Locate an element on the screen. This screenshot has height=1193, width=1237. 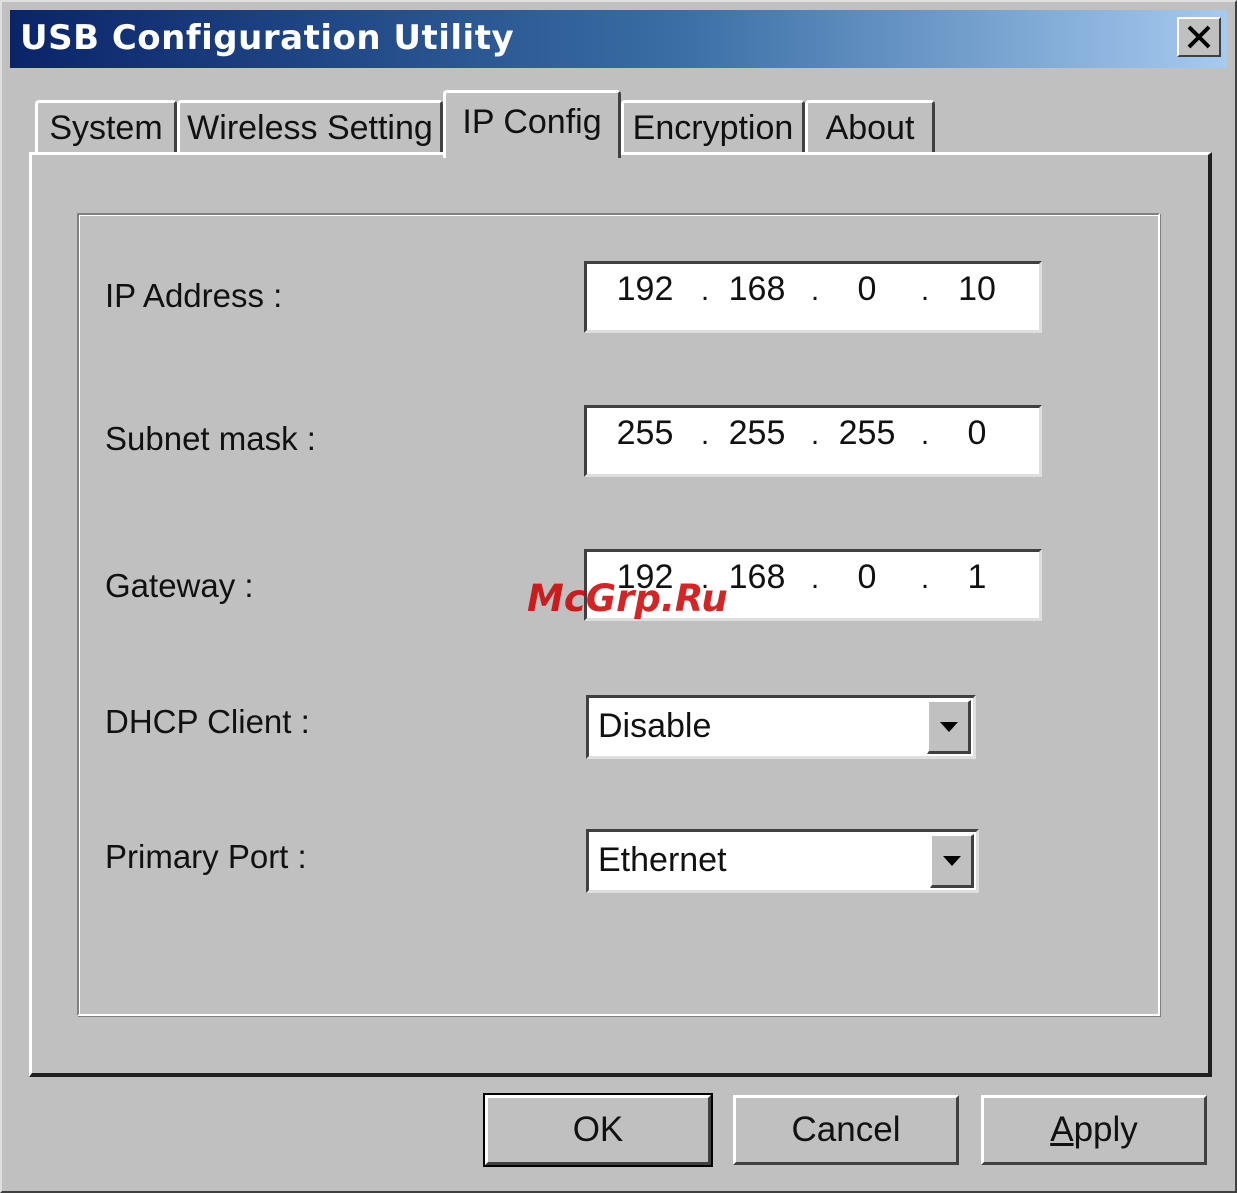
gateway-input: 192 . 168 . 0 . 1 is located at coordinates (813, 585).